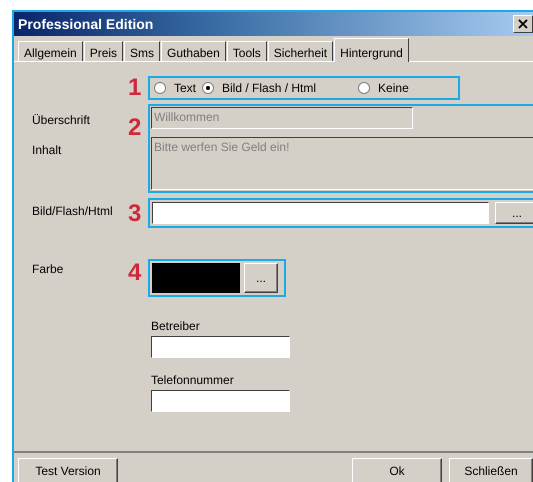 This screenshot has height=482, width=533. Describe the element at coordinates (220, 347) in the screenshot. I see `operator-input-field` at that location.